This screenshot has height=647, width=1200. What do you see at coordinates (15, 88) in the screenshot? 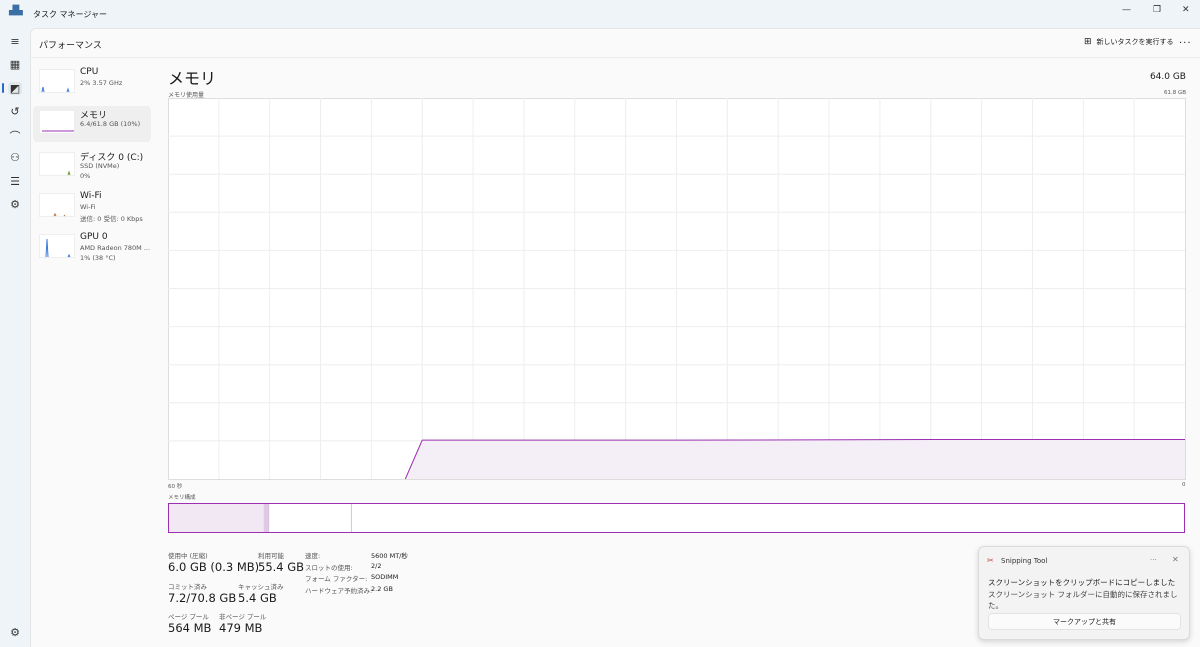
I see `performance-icon: ◩` at bounding box center [15, 88].